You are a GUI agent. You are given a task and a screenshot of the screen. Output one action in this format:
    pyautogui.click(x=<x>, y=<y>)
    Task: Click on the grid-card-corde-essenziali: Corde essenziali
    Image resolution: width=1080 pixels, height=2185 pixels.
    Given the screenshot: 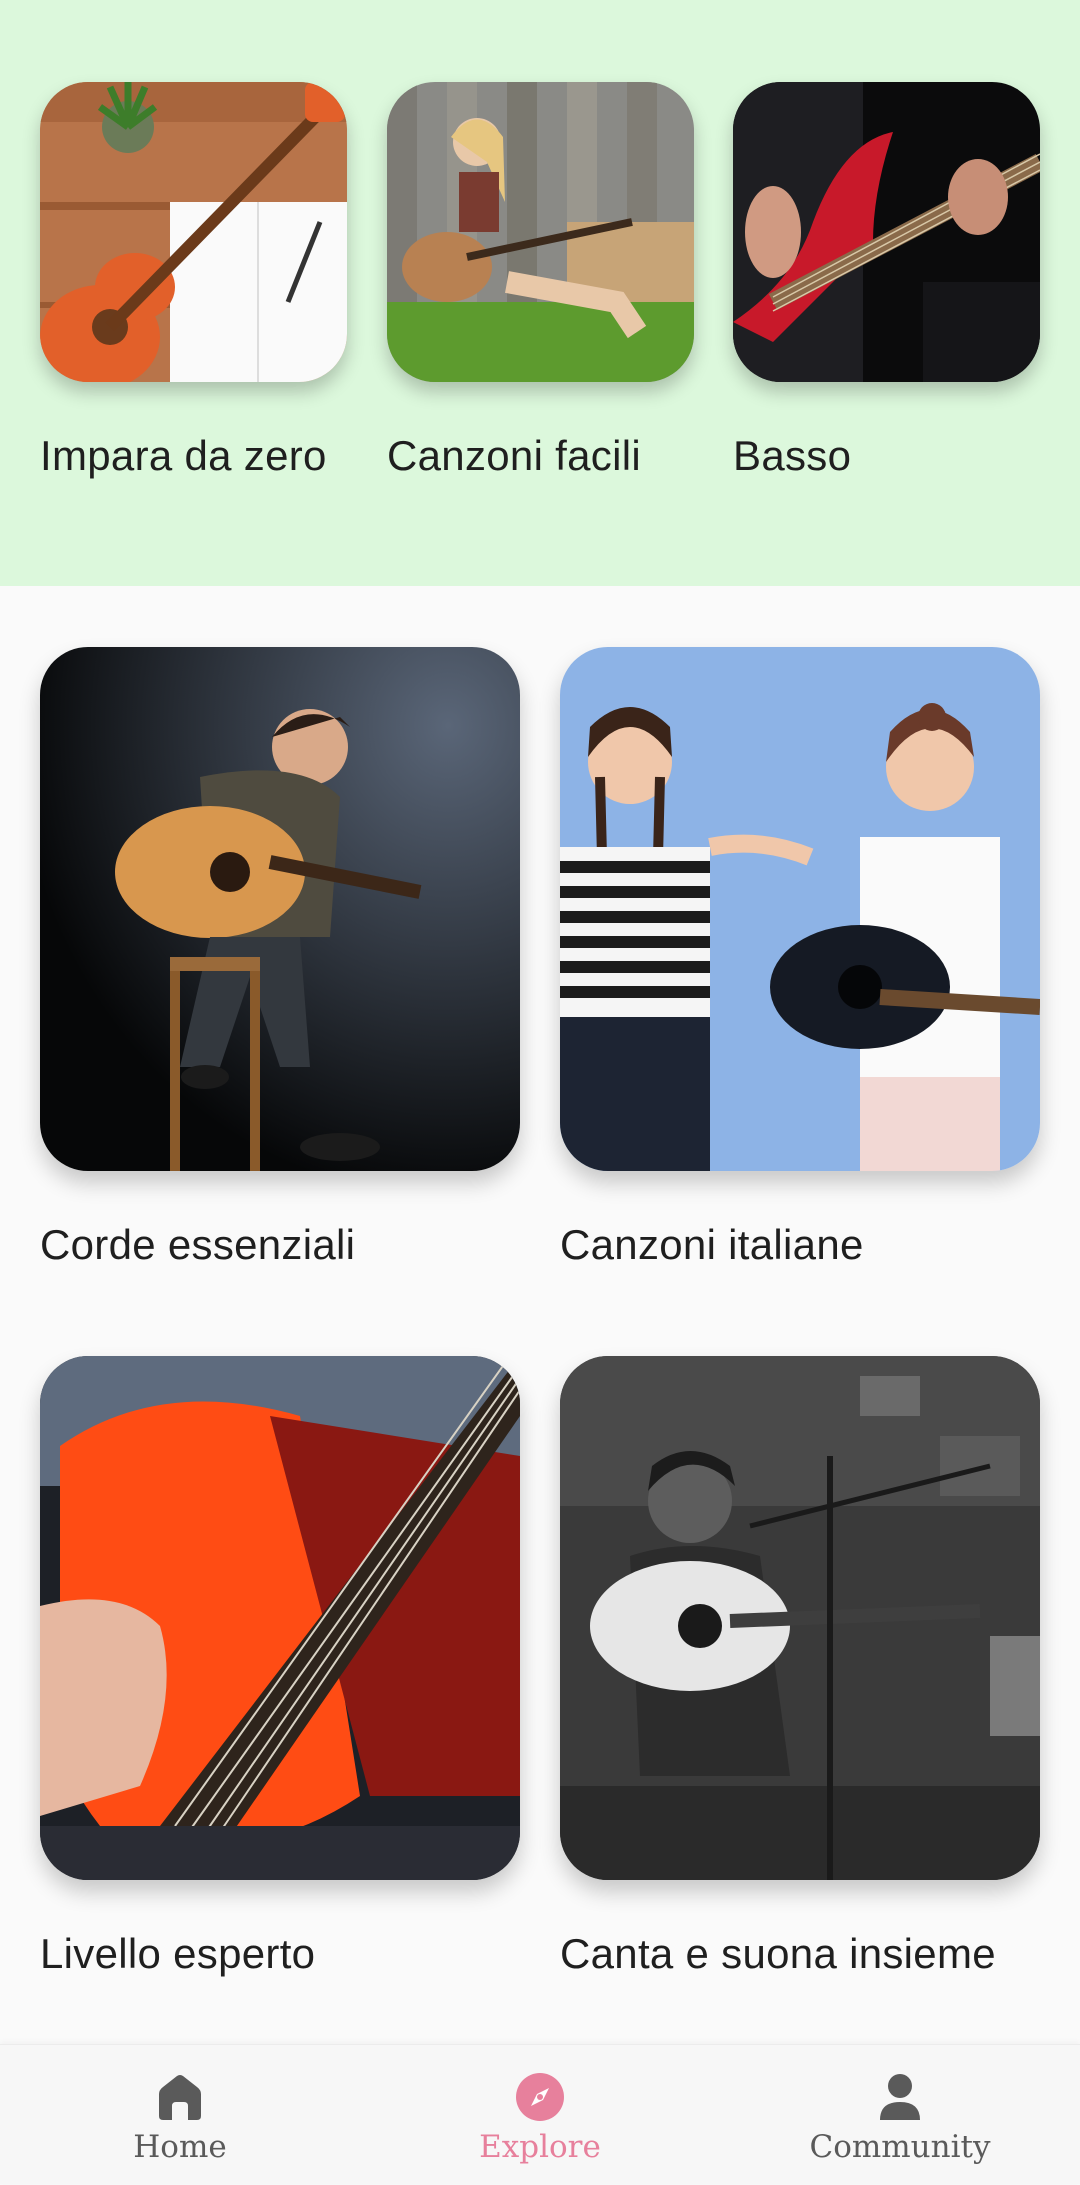 What is the action you would take?
    pyautogui.click(x=280, y=958)
    